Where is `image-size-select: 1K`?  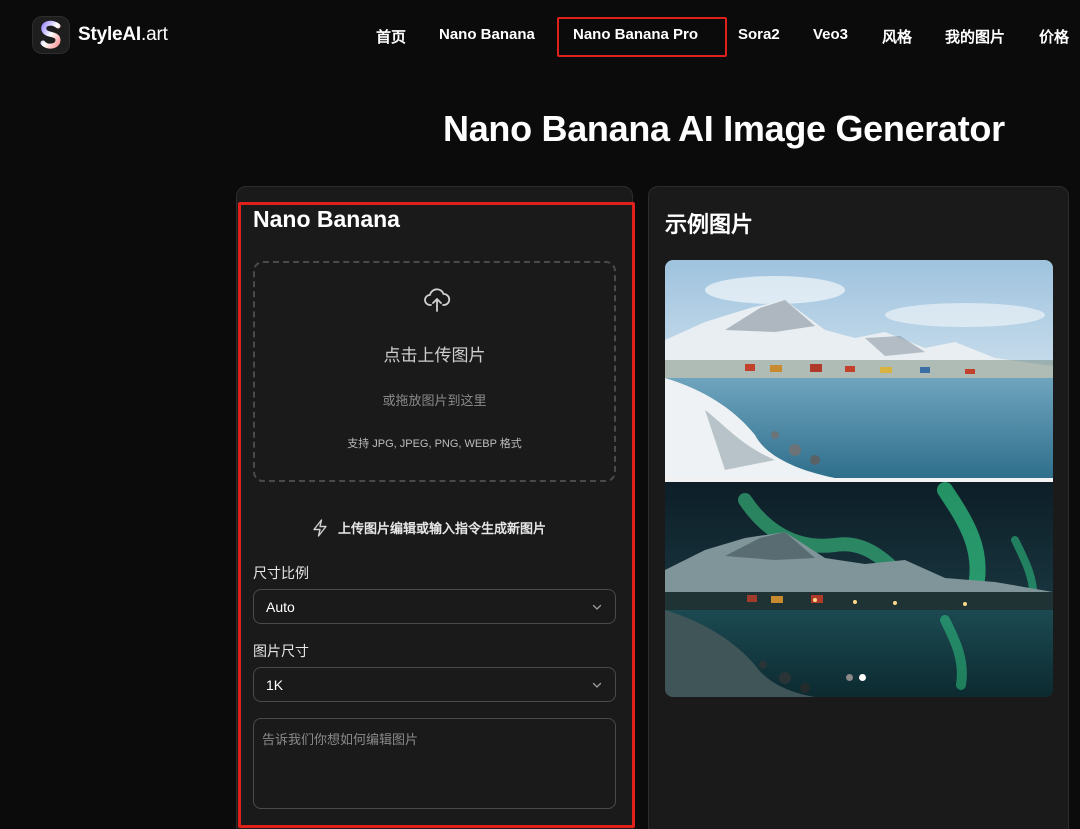
image-size-select: 1K is located at coordinates (434, 684).